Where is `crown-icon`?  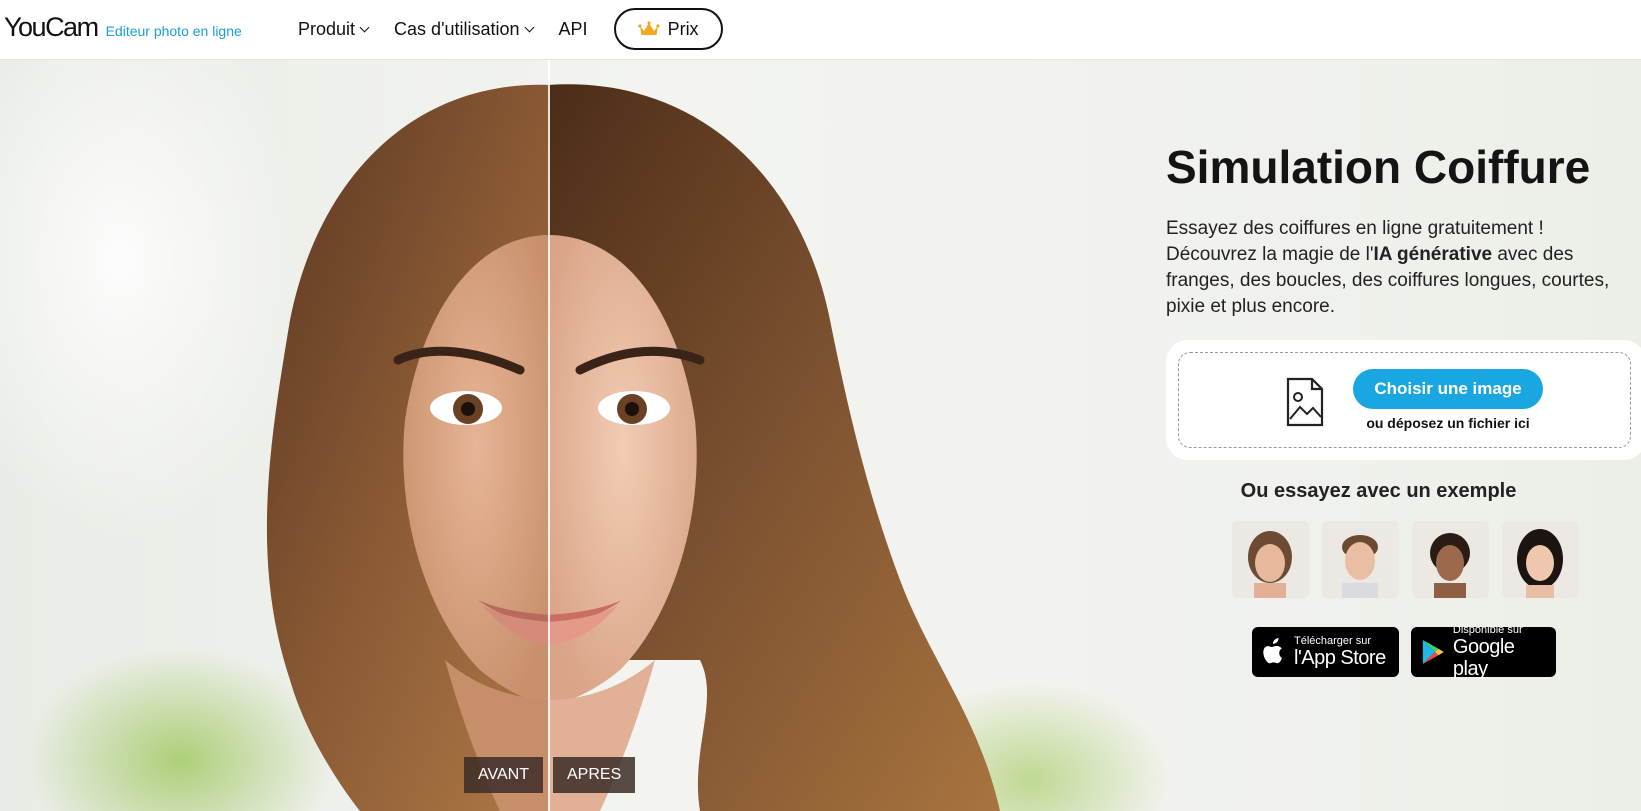 crown-icon is located at coordinates (648, 28).